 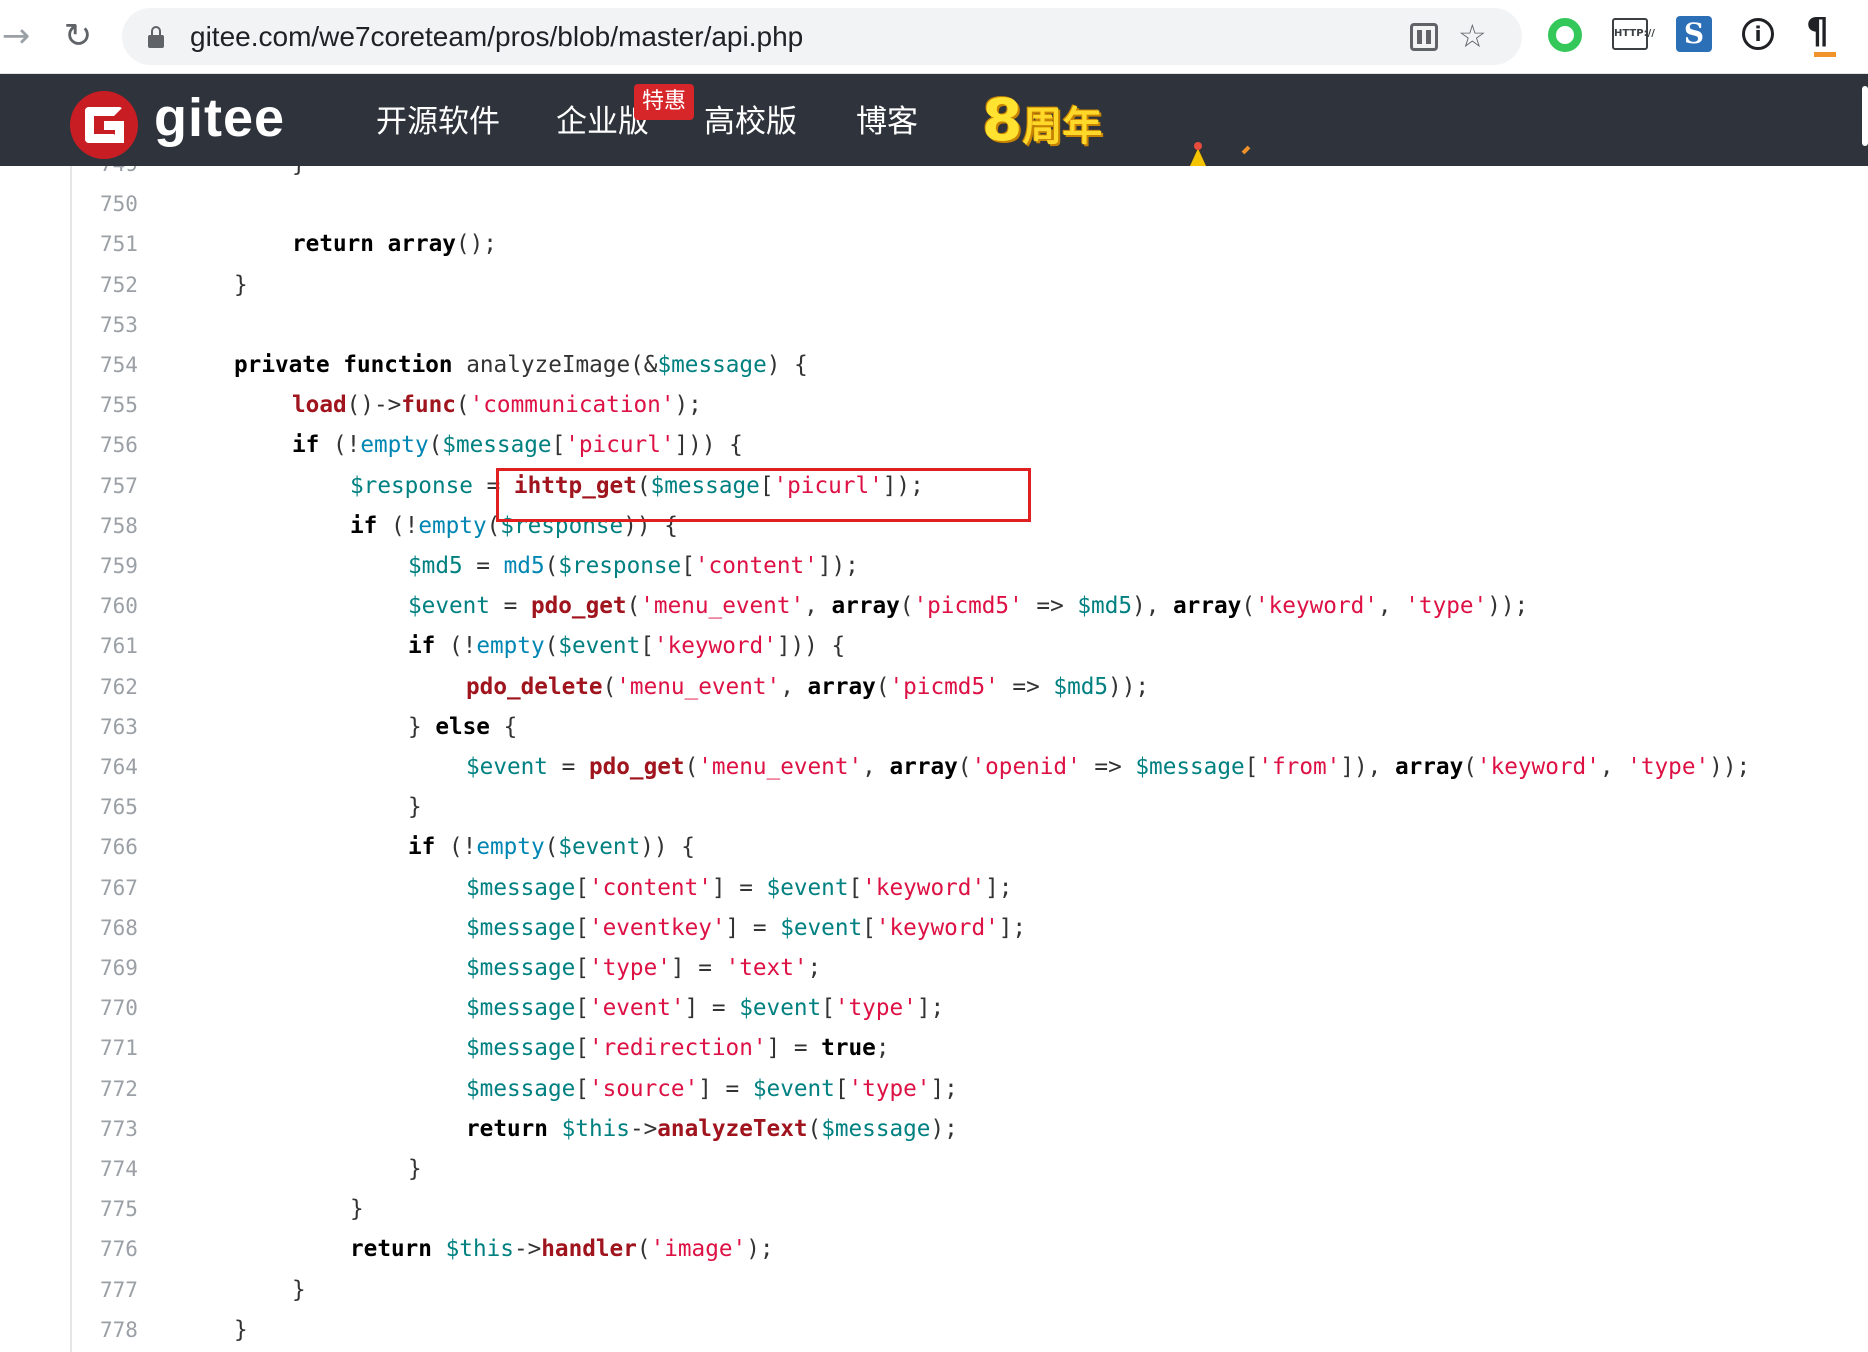 I want to click on info-extension-icon: i, so click(x=1758, y=34).